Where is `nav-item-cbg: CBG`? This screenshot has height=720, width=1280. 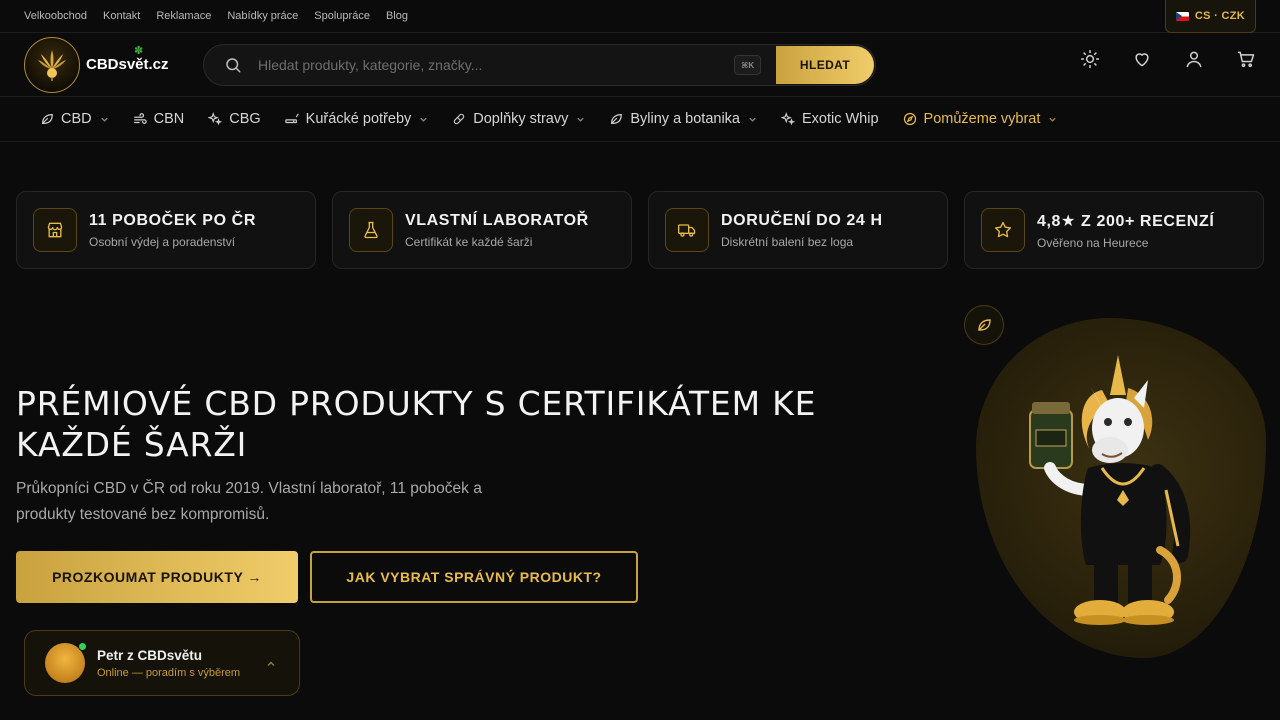
nav-item-cbg: CBG is located at coordinates (234, 119).